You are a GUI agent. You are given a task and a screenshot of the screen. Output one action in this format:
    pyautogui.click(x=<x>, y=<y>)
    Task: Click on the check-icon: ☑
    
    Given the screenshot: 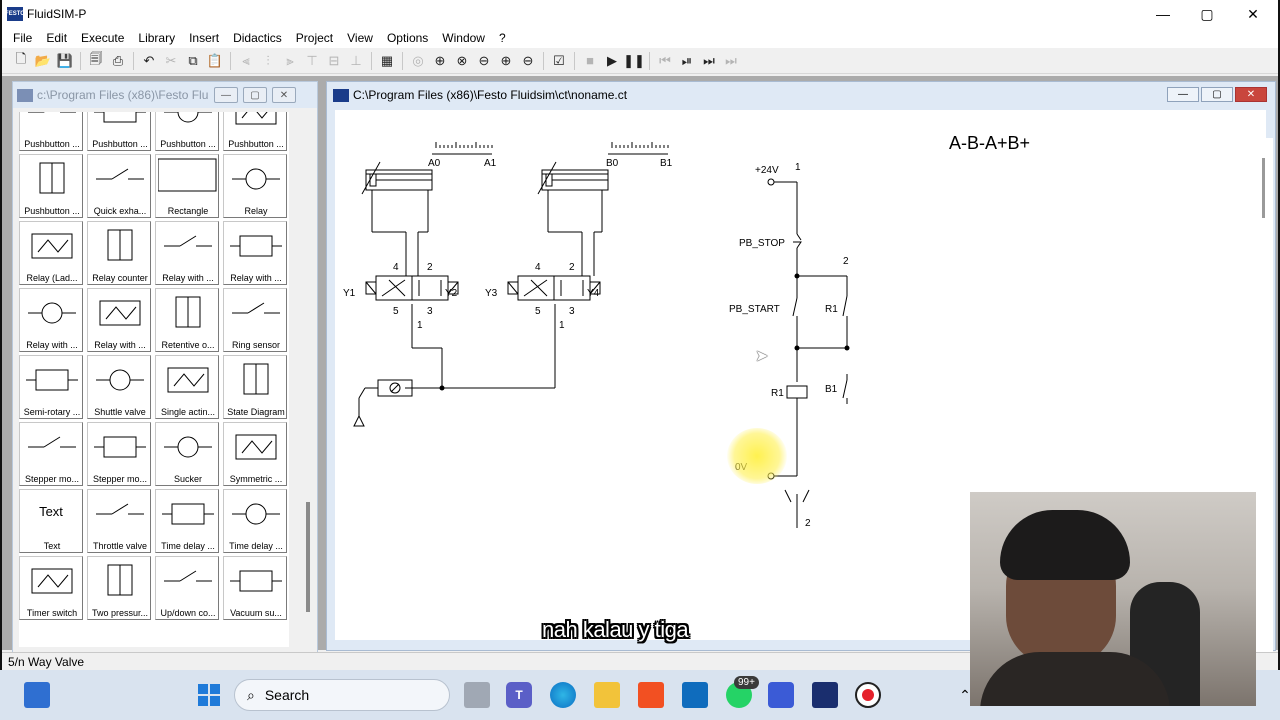 What is the action you would take?
    pyautogui.click(x=559, y=61)
    